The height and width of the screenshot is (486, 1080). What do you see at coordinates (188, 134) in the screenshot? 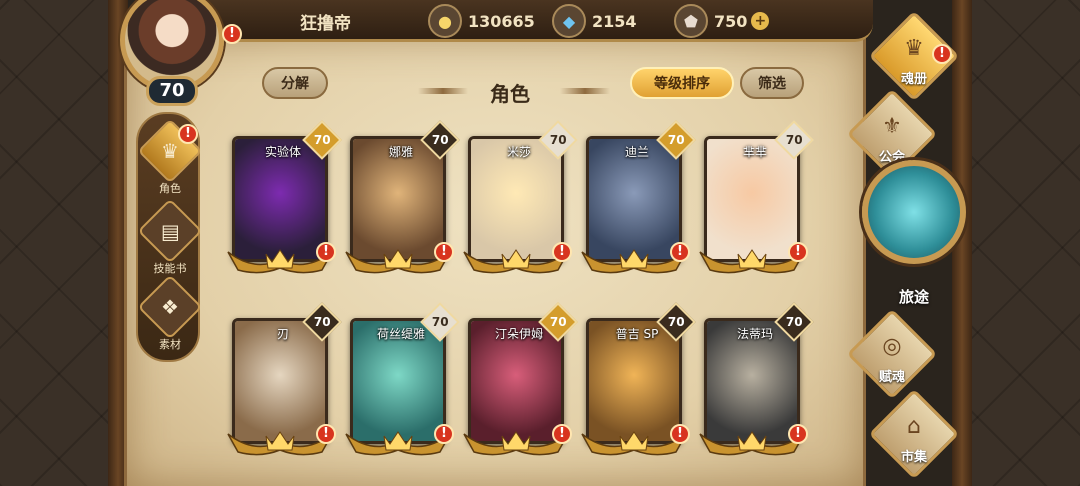
I see `sidebar-alert-icon: !` at bounding box center [188, 134].